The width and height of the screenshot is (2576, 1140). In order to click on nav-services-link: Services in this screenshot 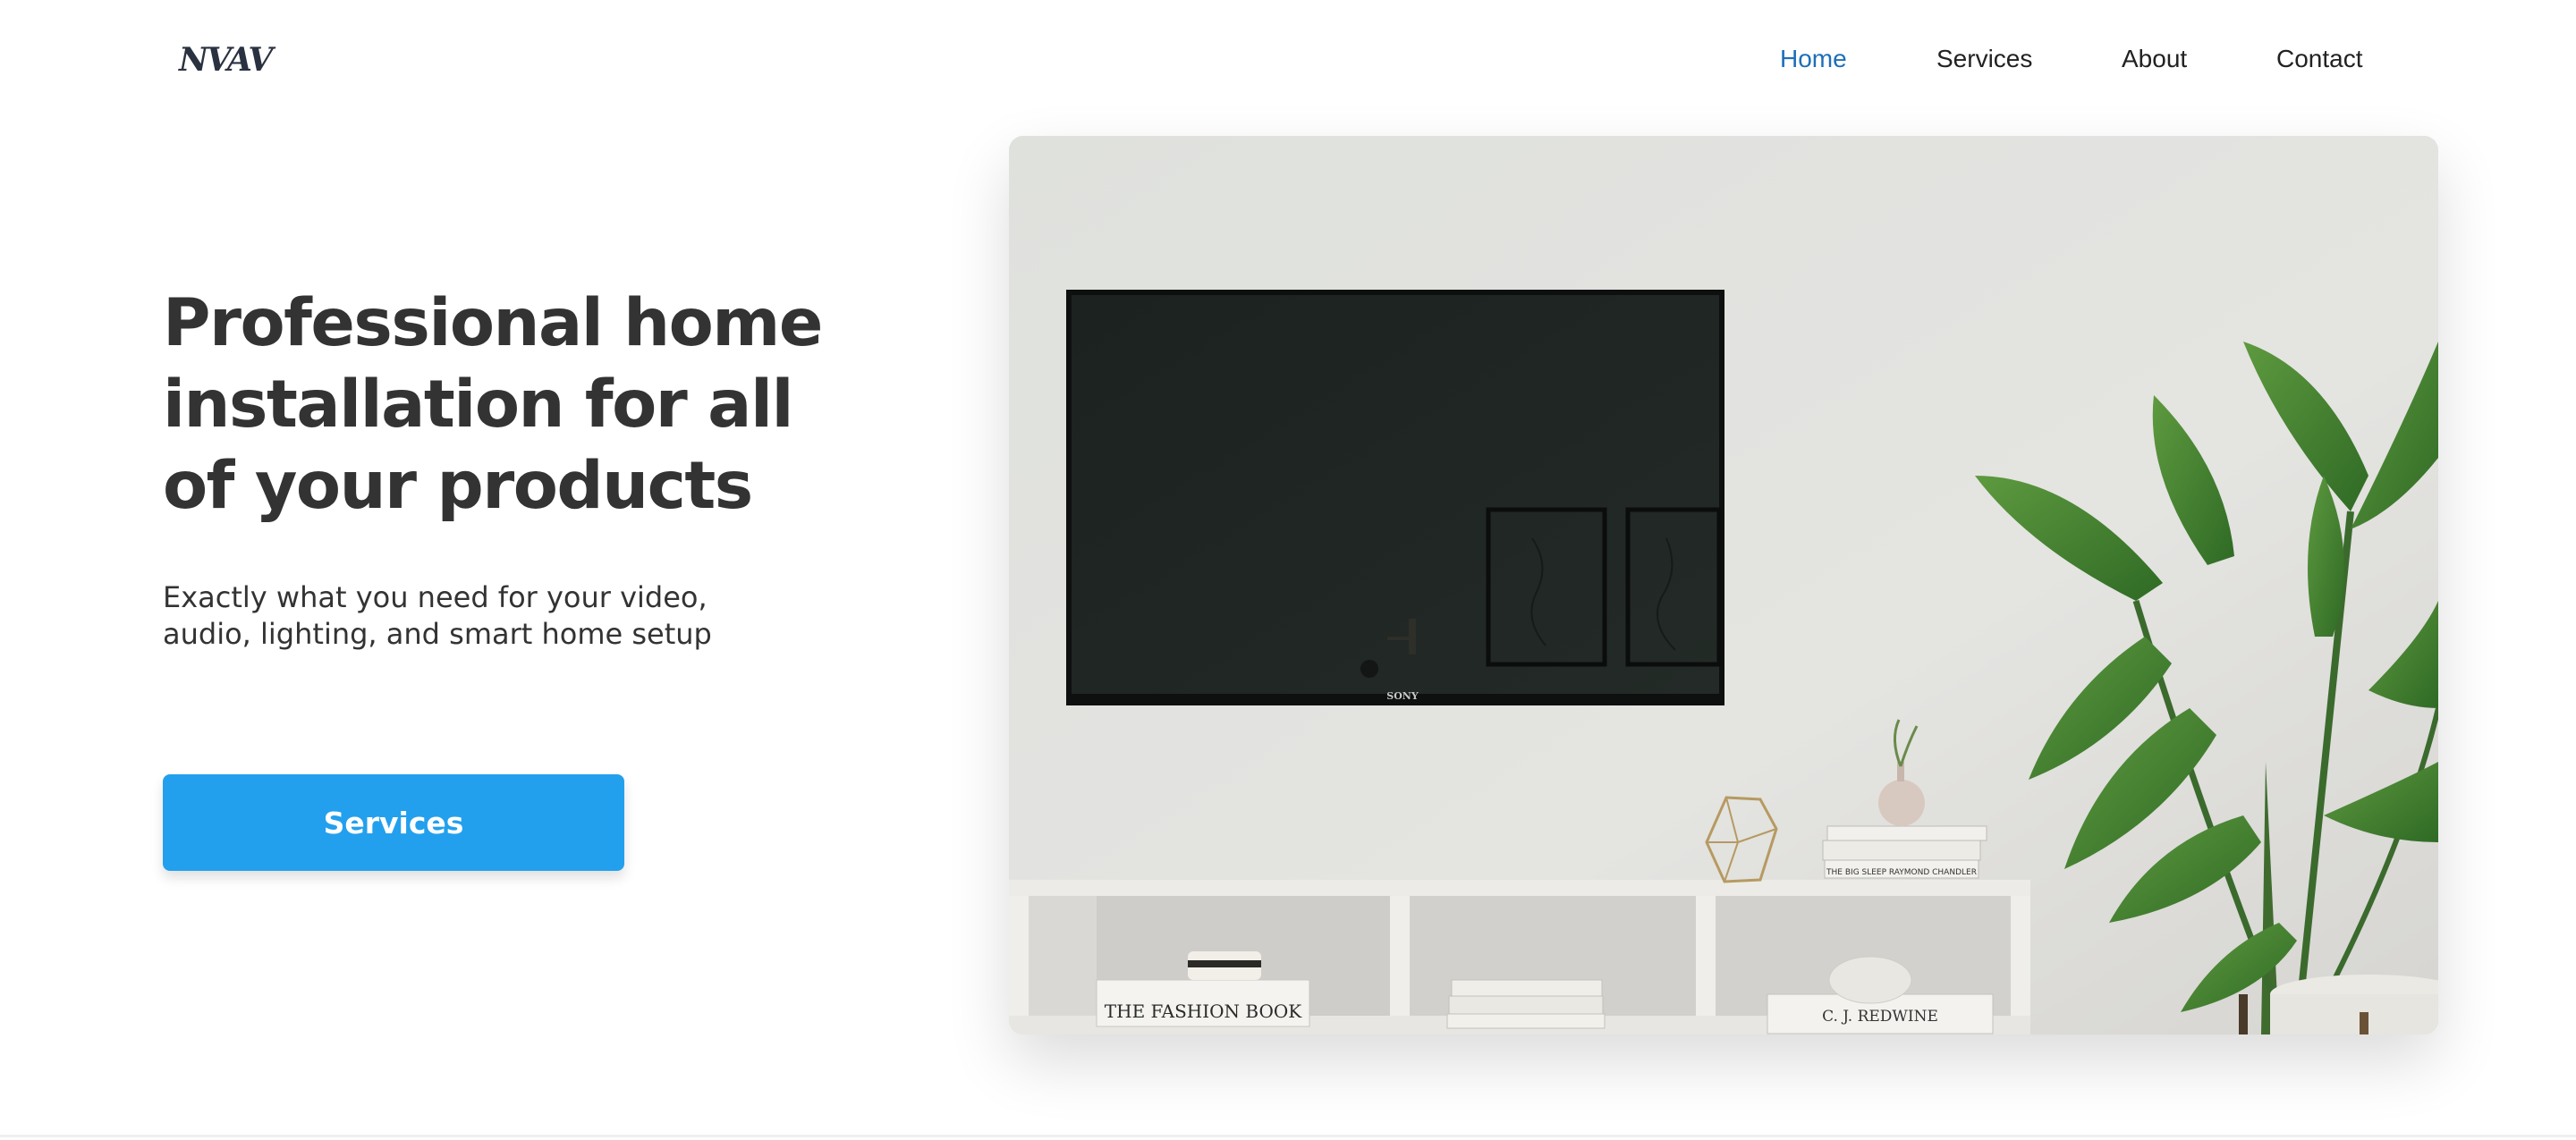, I will do `click(1984, 59)`.